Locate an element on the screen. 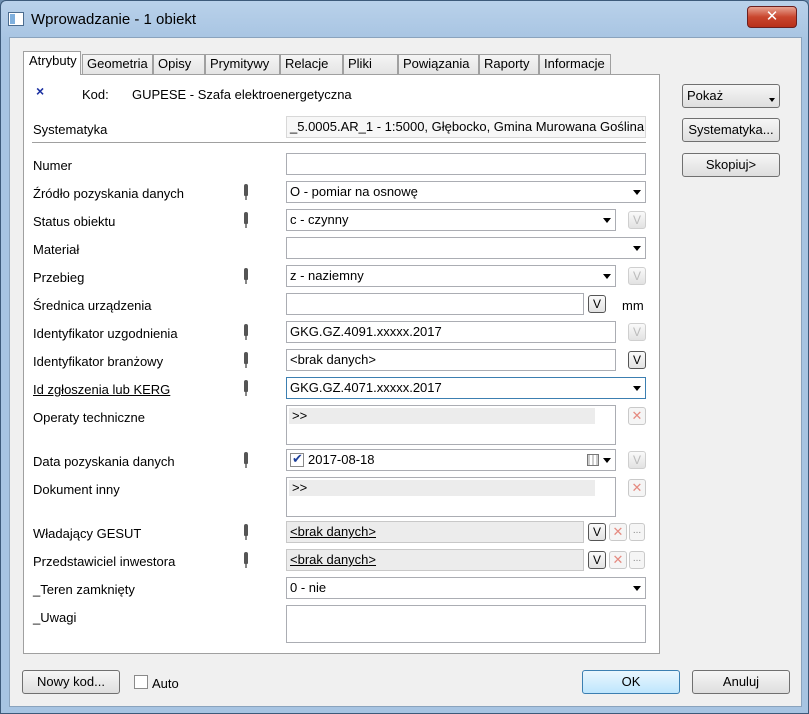 The width and height of the screenshot is (809, 714). zrodlo-label: Źródło pozyskania danych is located at coordinates (109, 193).